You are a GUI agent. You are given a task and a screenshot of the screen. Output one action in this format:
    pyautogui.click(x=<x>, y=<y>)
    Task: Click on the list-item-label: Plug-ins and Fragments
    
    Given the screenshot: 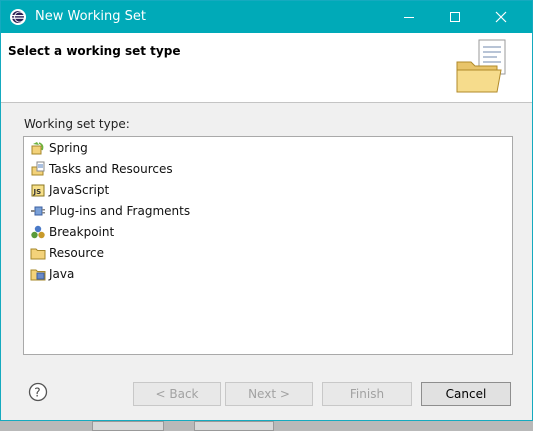 What is the action you would take?
    pyautogui.click(x=120, y=211)
    